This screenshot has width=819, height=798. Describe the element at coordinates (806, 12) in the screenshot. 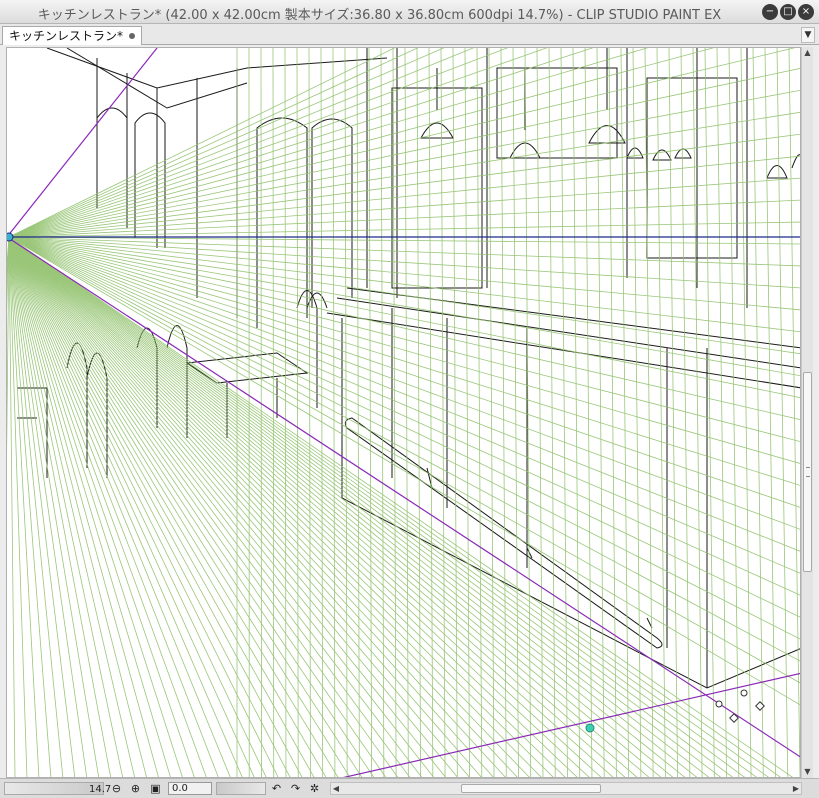

I see `close-button: ×` at that location.